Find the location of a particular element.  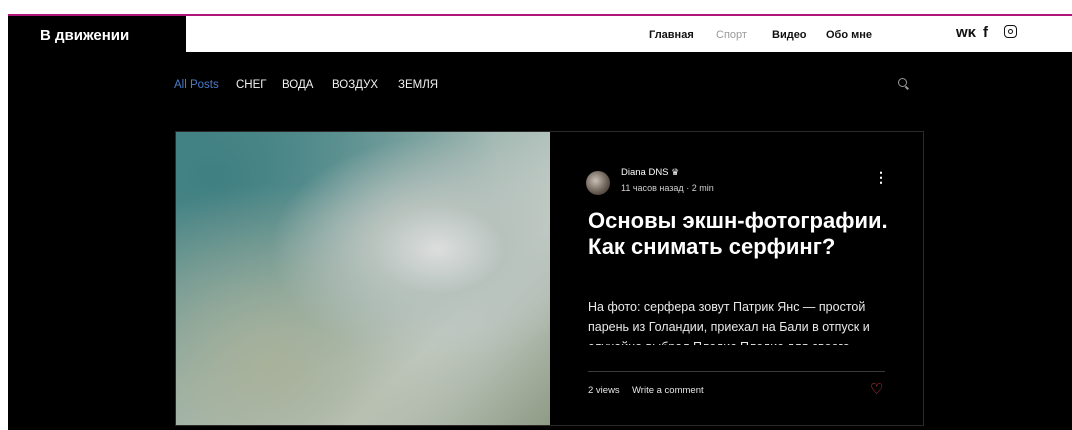

nav-sport: Спорт is located at coordinates (731, 35).